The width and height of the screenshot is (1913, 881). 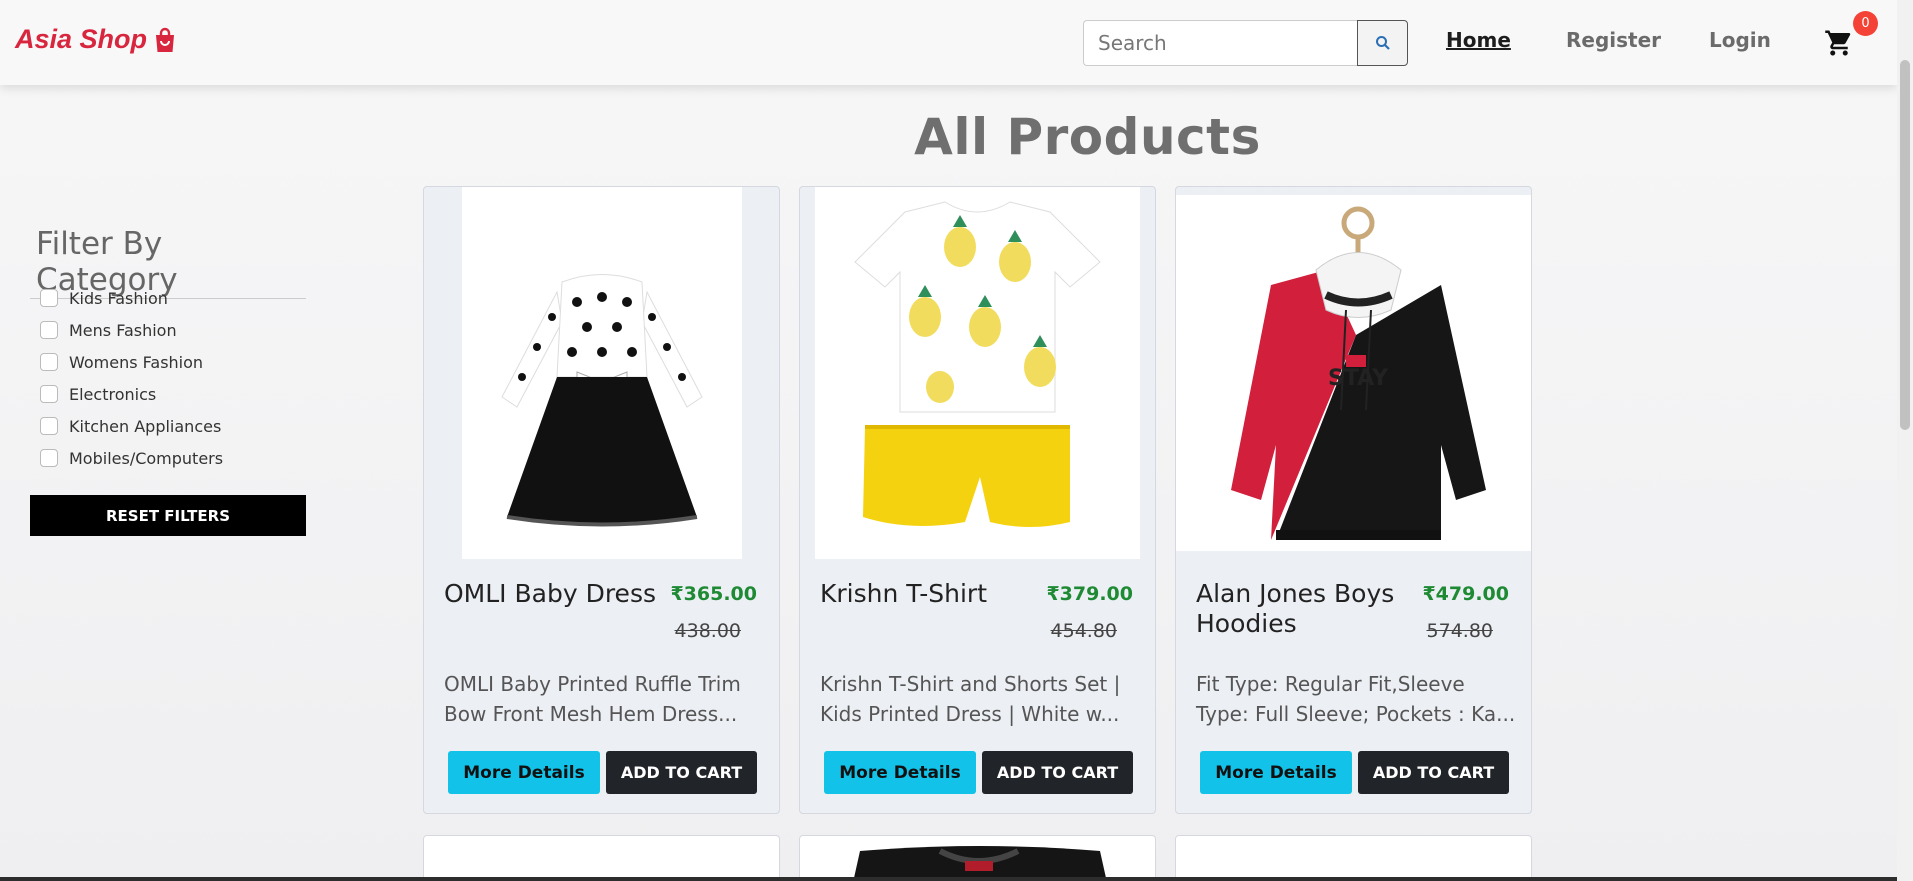 I want to click on category-filter-item: Mobiles/Computers, so click(x=131, y=458).